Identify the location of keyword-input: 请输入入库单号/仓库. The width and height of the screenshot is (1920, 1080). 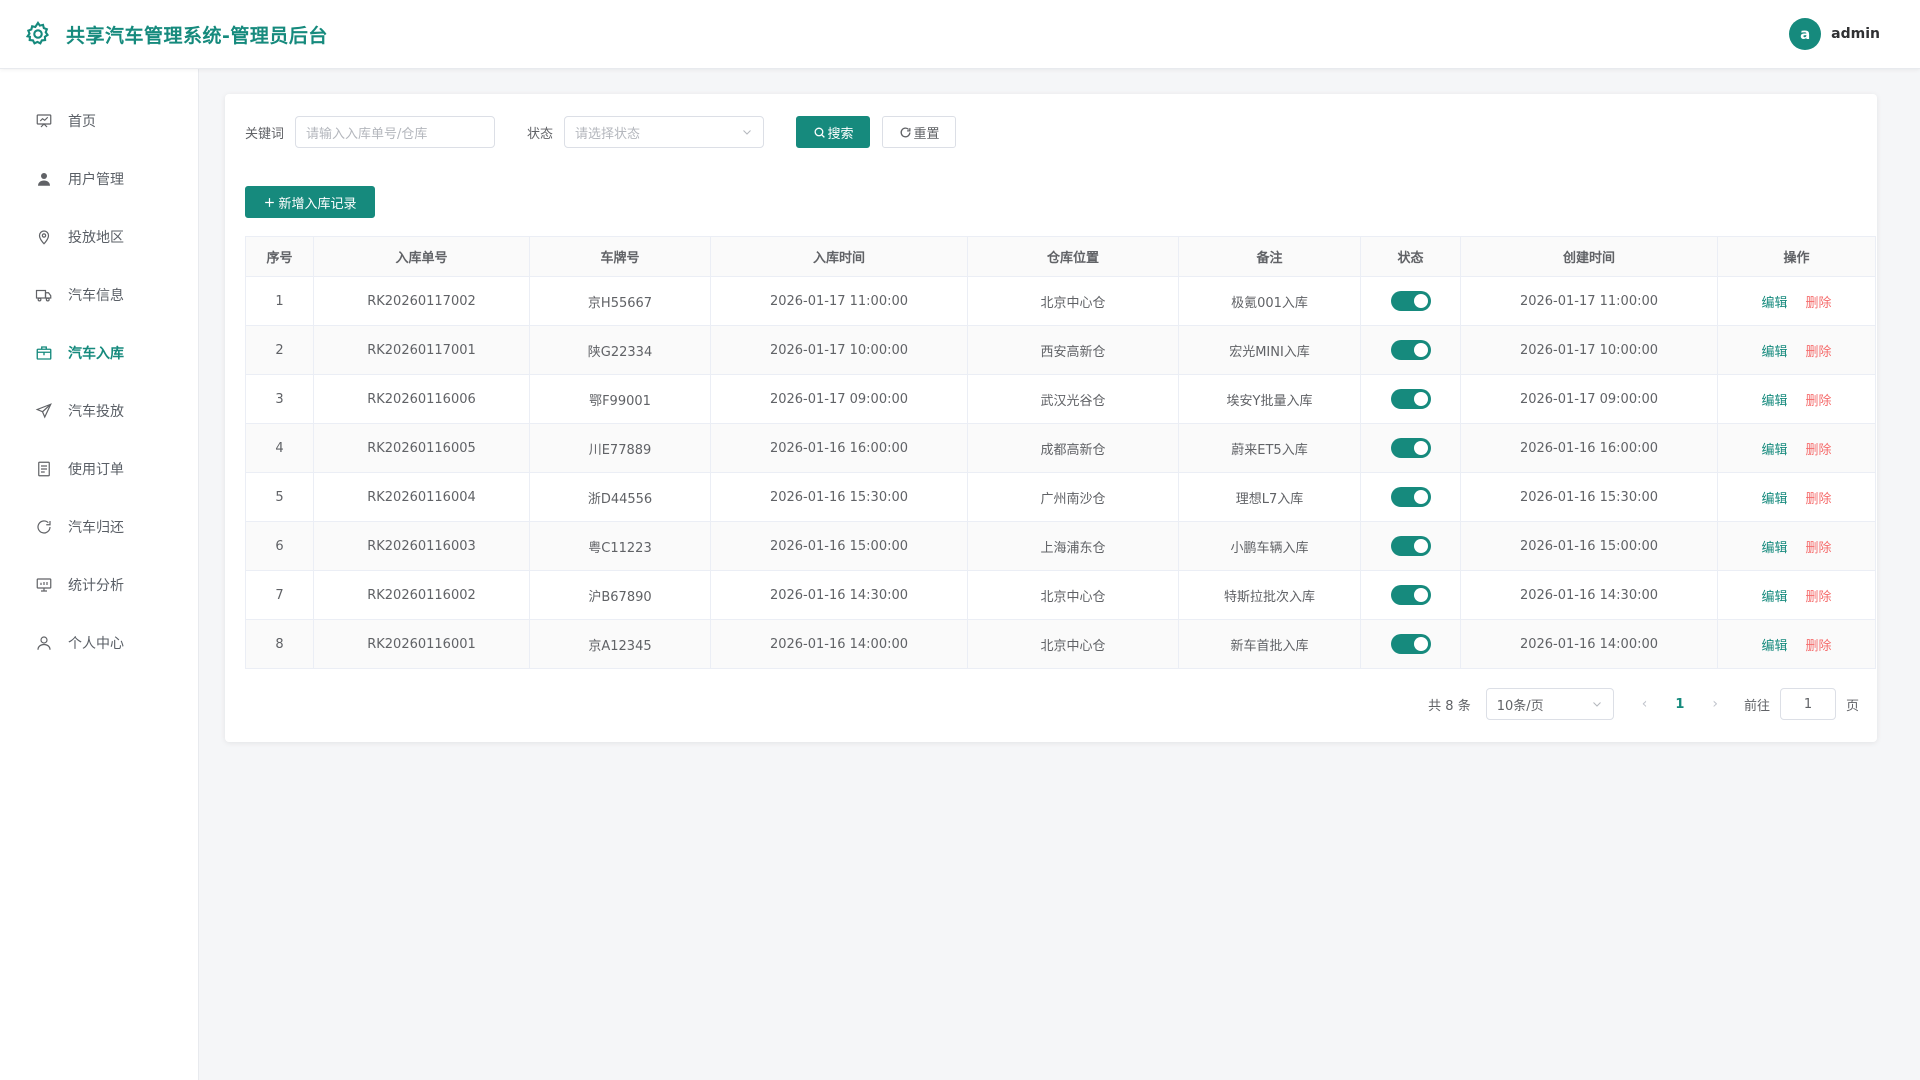
(395, 132).